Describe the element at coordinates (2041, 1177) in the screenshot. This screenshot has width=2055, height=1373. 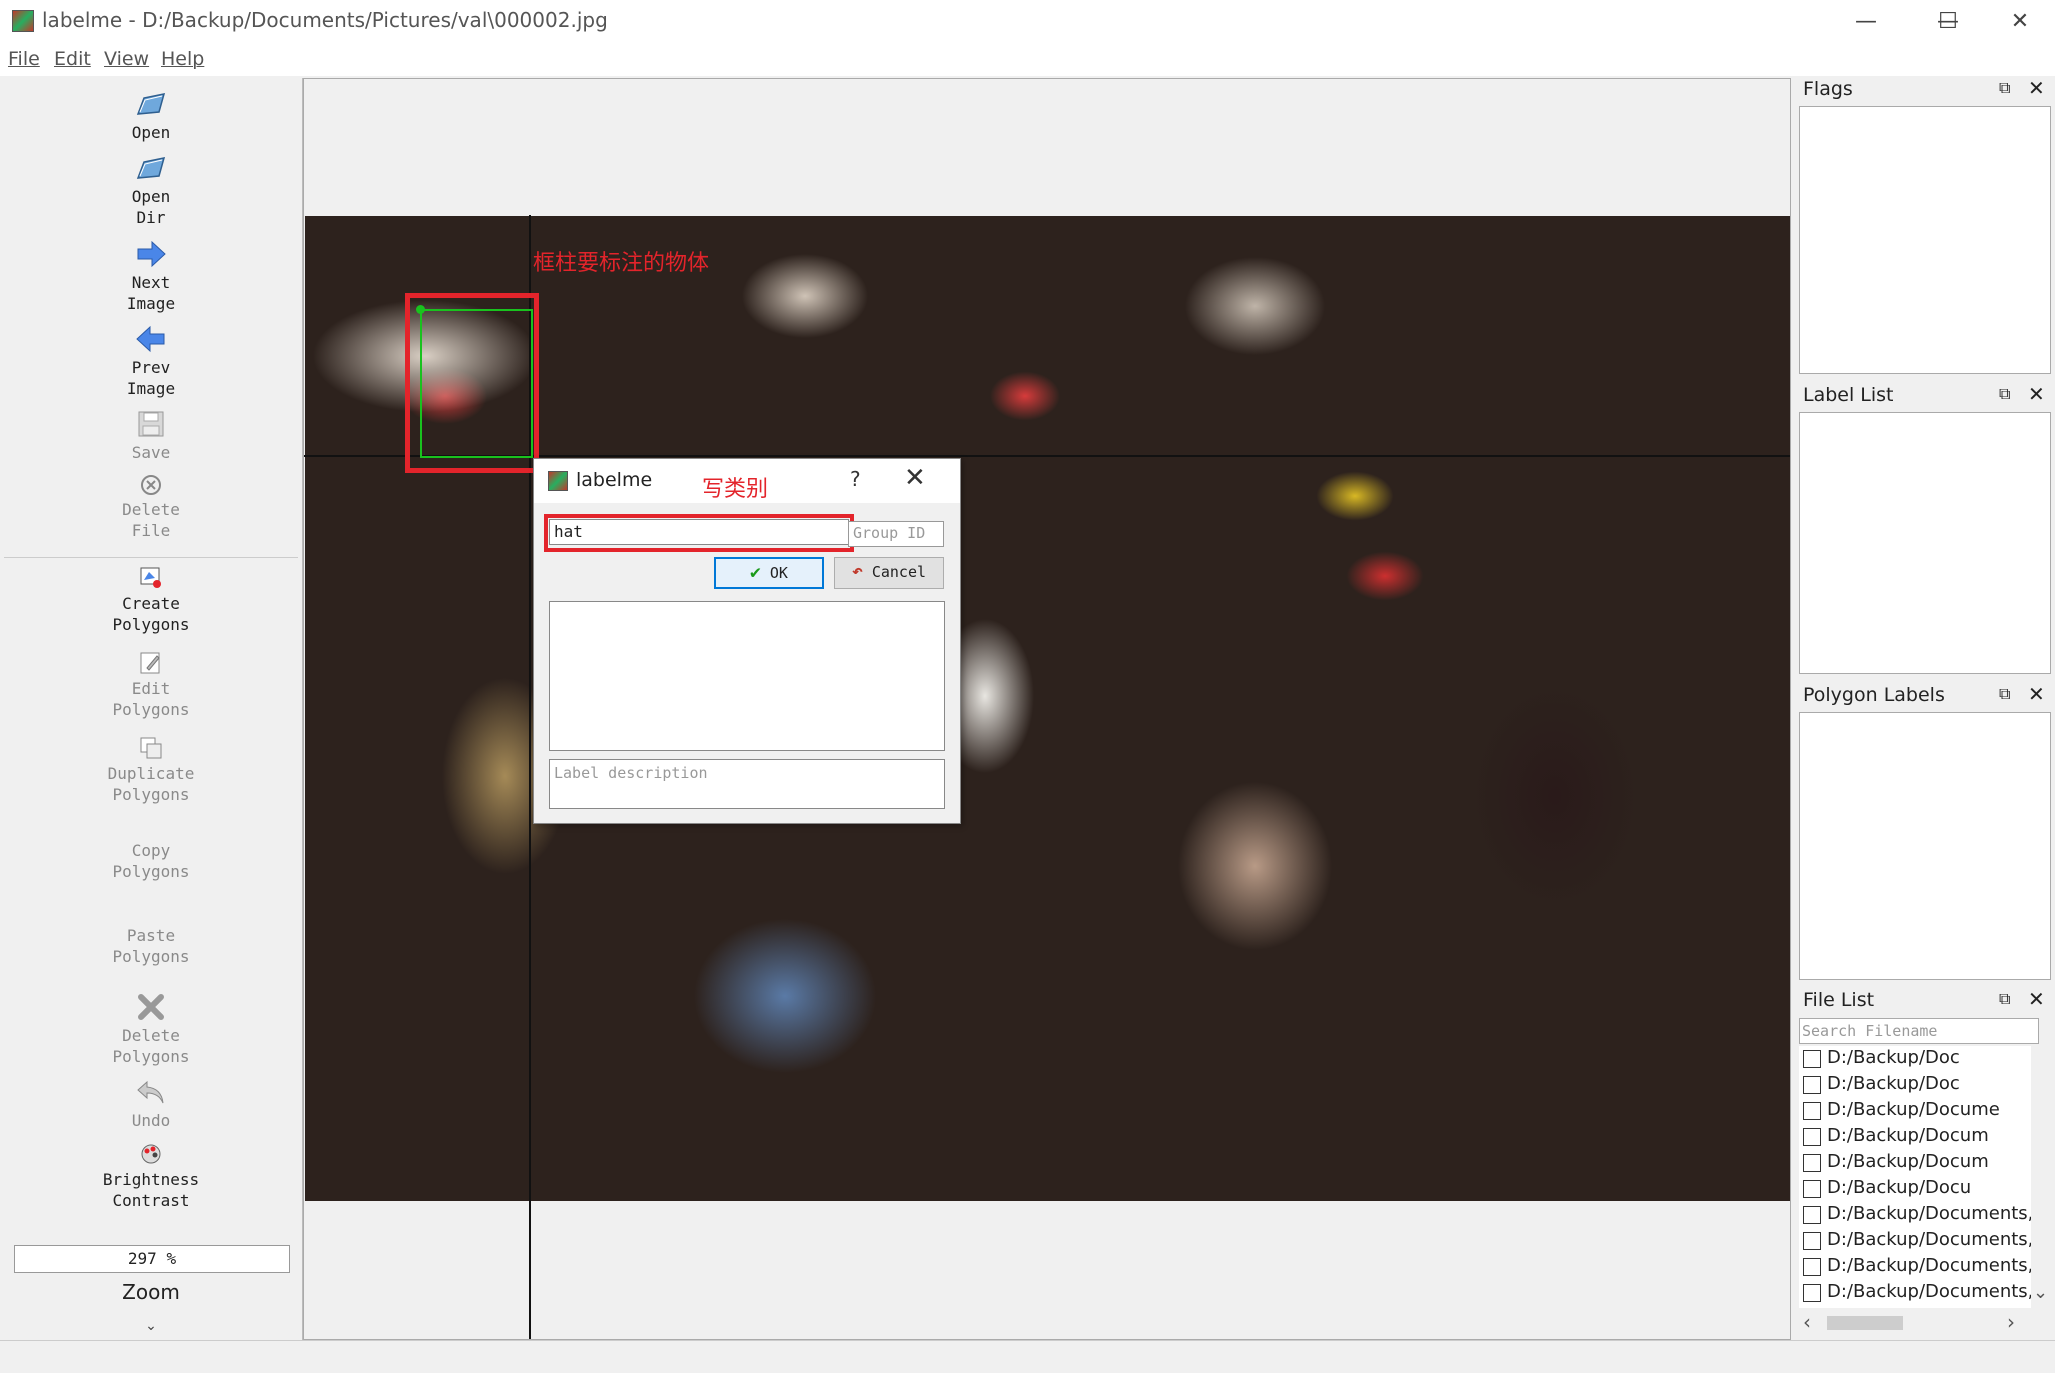
I see `file-list-vertical-scrollbar: ⌄` at that location.